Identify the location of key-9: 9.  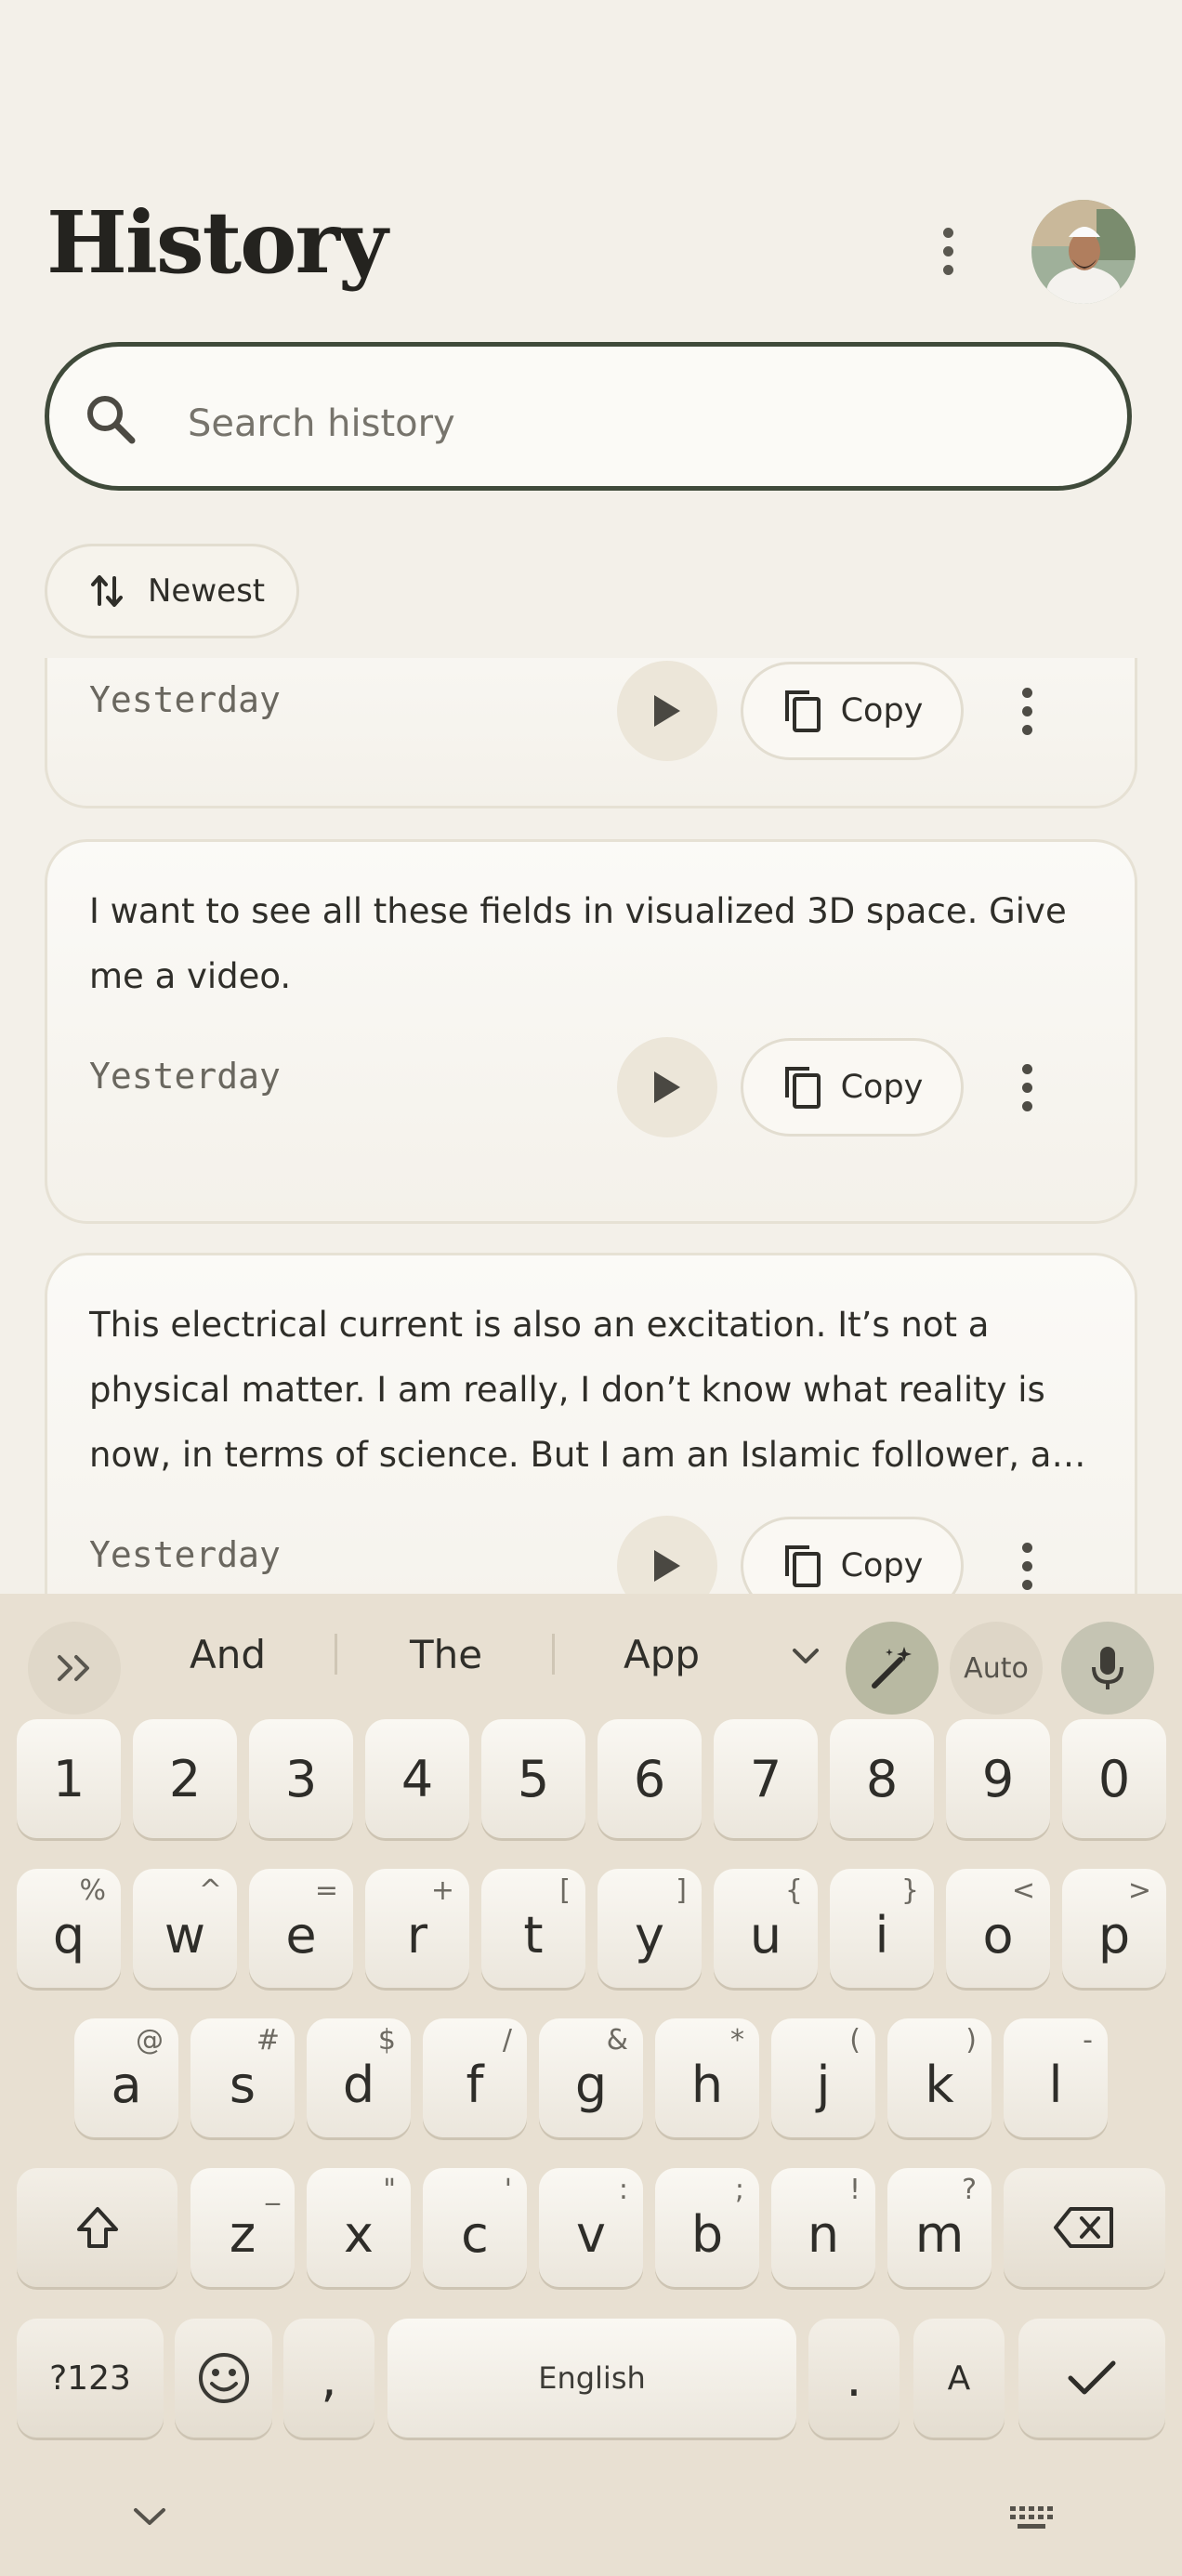
(998, 1778).